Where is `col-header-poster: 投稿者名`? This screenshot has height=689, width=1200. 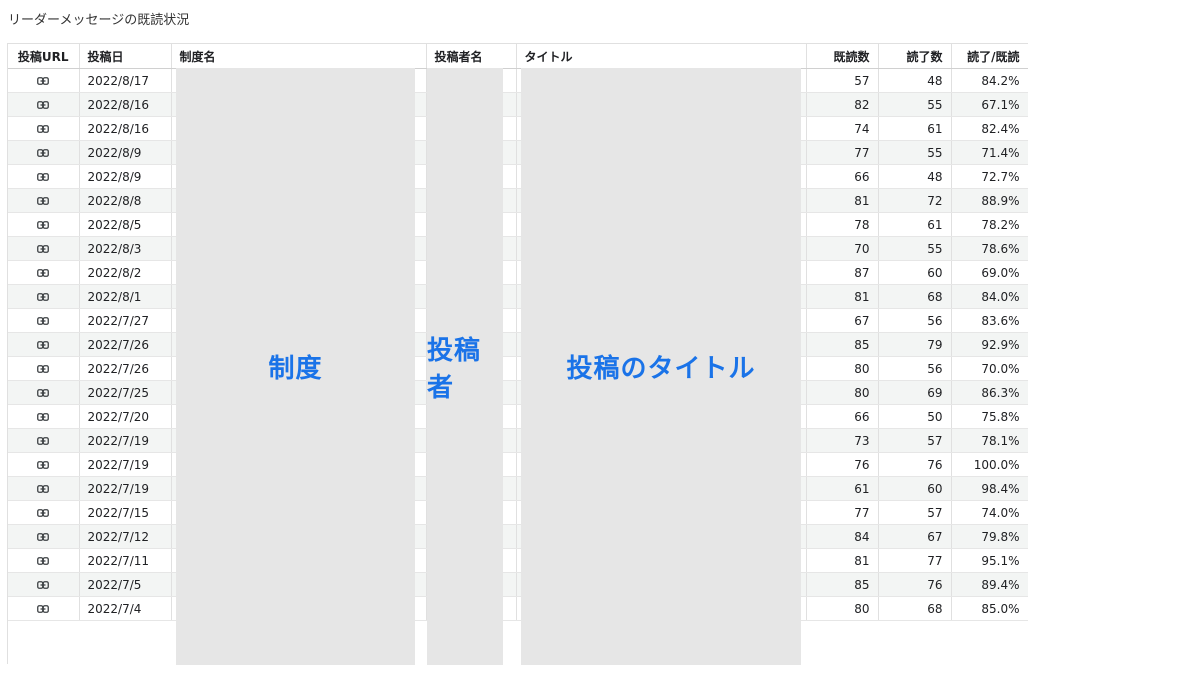 col-header-poster: 投稿者名 is located at coordinates (471, 56).